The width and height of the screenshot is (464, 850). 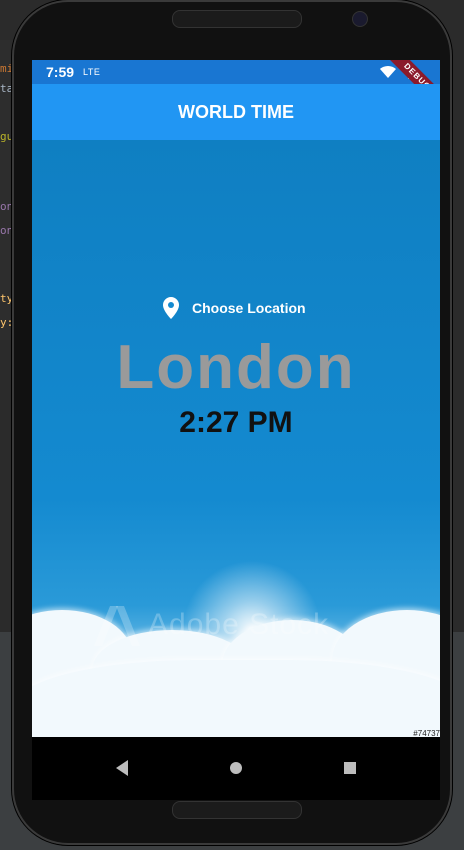 I want to click on status-time: 7:59, so click(x=60, y=72).